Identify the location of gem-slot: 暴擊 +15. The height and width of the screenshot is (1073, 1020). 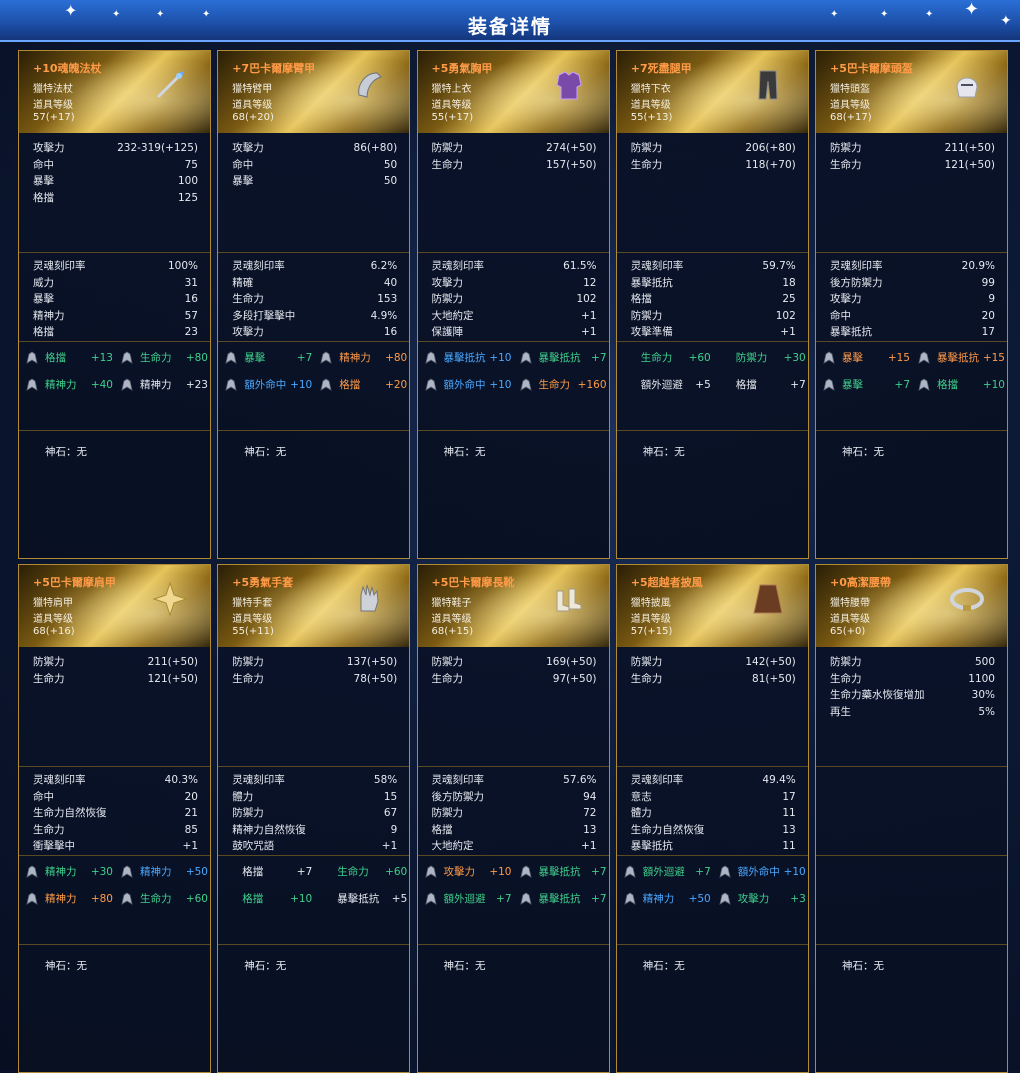
(867, 358).